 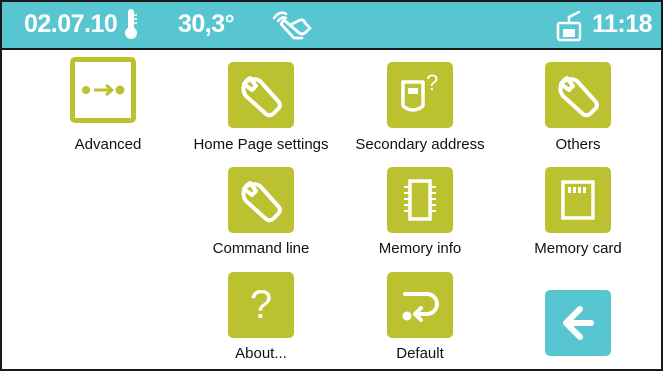 I want to click on dots-arrow-icon, so click(x=103, y=90).